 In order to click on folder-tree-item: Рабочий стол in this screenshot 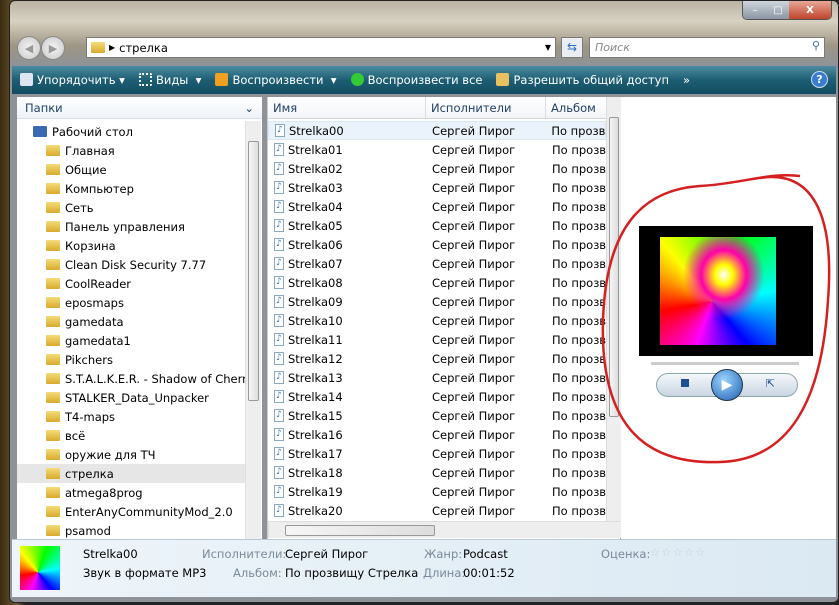, I will do `click(131, 131)`.